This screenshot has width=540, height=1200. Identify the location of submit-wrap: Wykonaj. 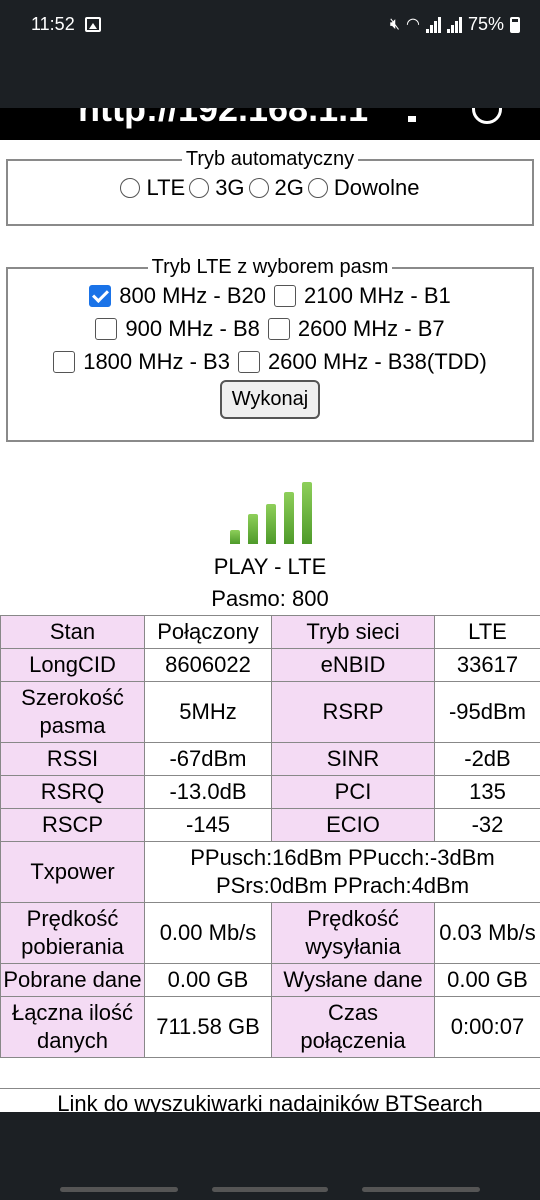
(270, 399).